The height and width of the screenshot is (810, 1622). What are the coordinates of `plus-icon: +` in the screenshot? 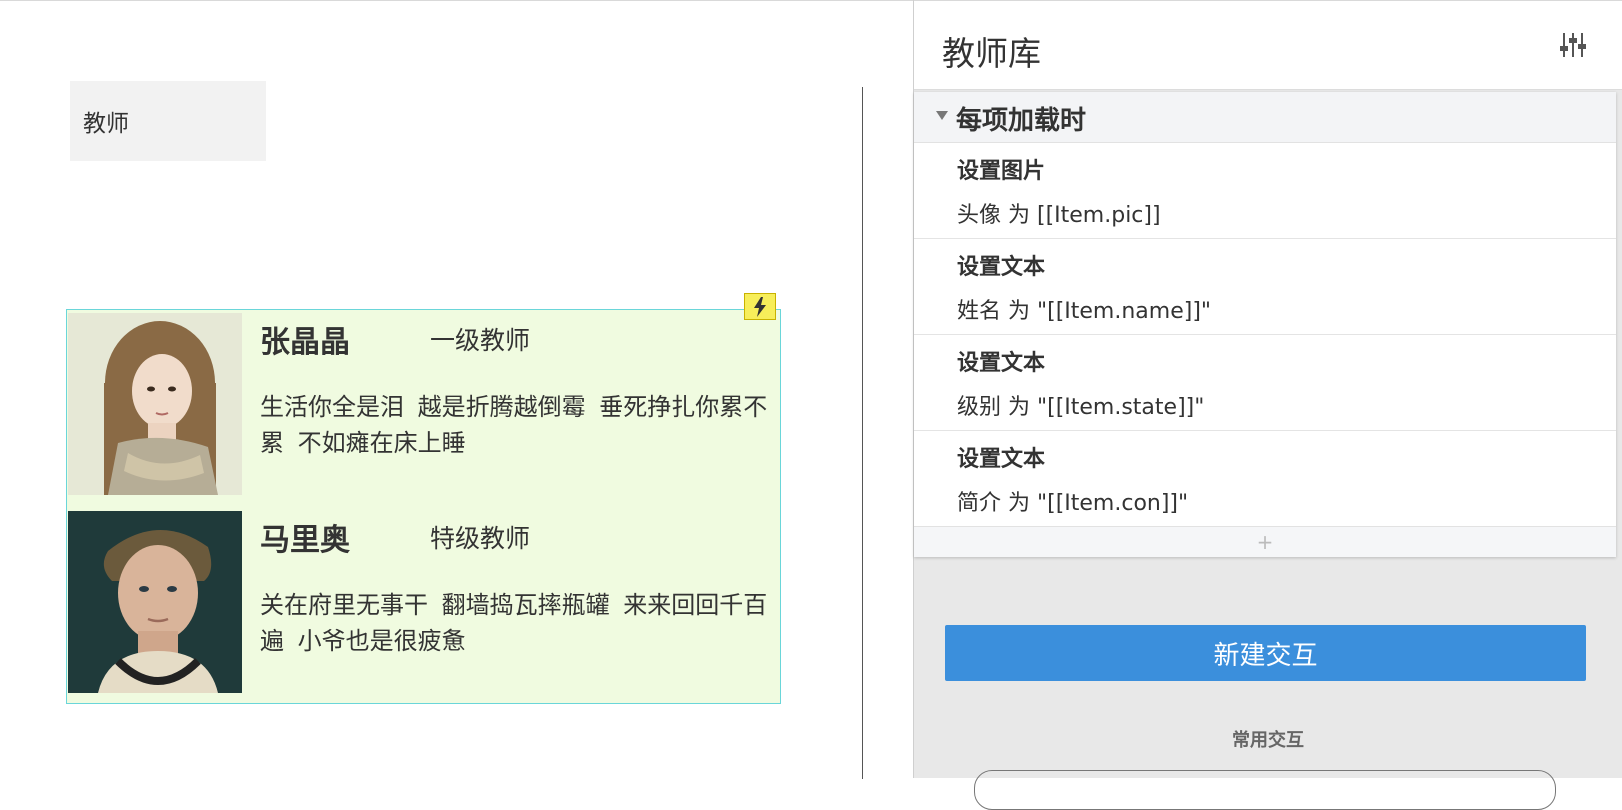 It's located at (1265, 542).